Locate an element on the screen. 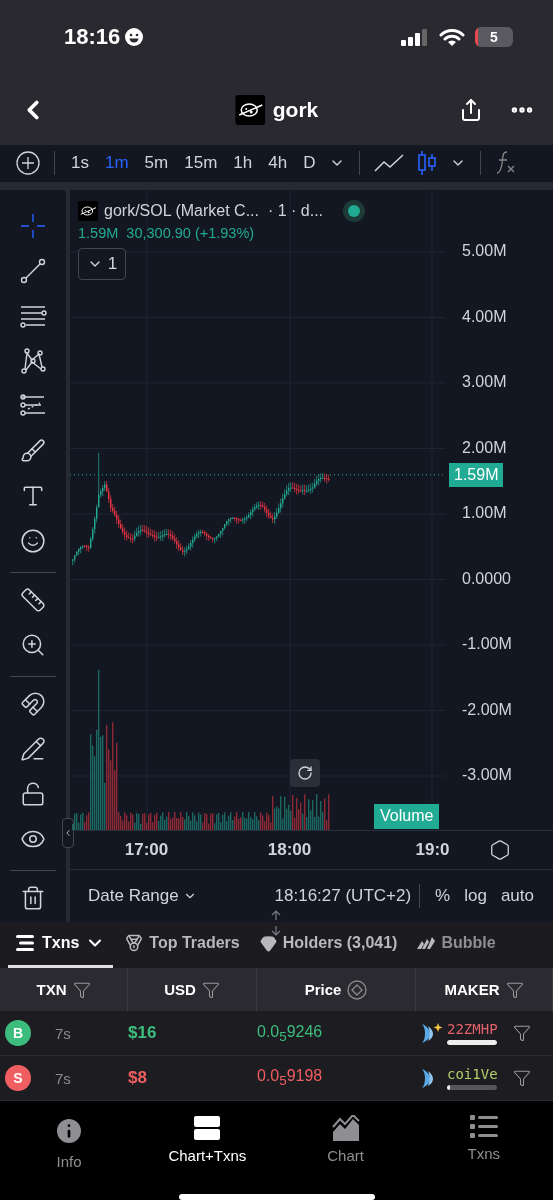  maker-address: coi1Ve is located at coordinates (472, 1074).